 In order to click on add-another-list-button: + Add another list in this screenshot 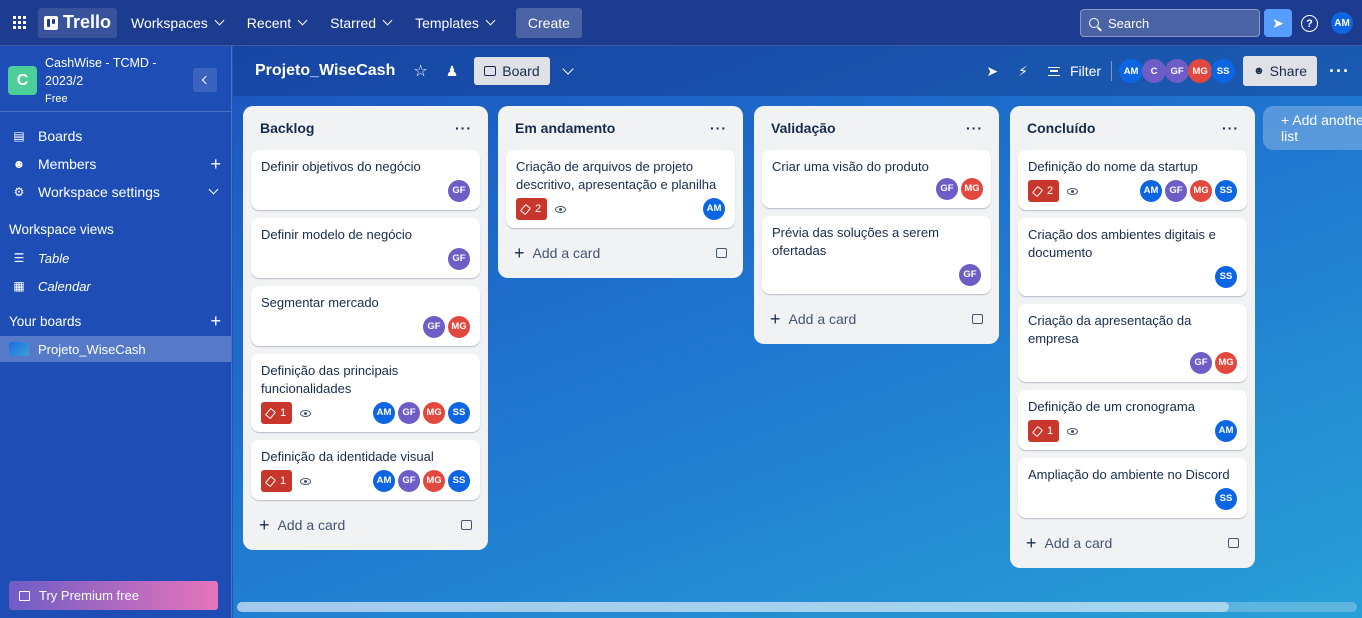, I will do `click(1312, 128)`.